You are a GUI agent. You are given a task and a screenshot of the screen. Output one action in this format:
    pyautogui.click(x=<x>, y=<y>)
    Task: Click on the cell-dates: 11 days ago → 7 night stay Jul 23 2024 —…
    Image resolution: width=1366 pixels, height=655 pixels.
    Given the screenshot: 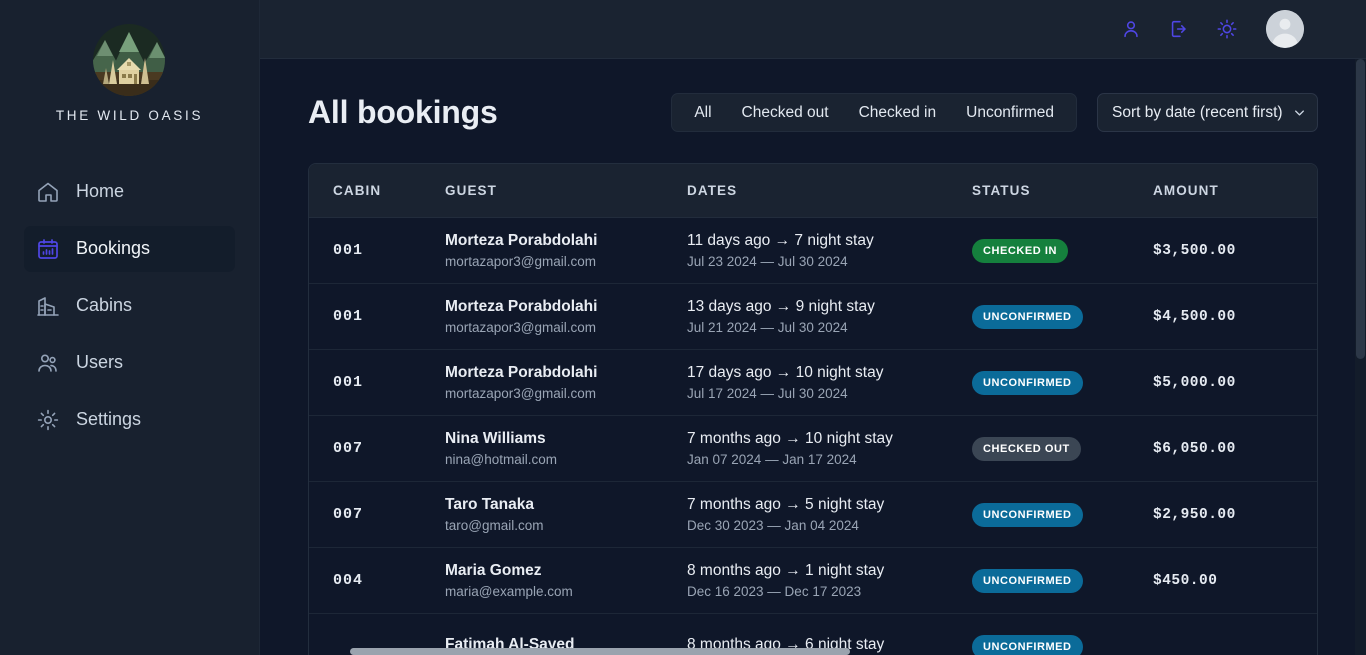 What is the action you would take?
    pyautogui.click(x=829, y=250)
    